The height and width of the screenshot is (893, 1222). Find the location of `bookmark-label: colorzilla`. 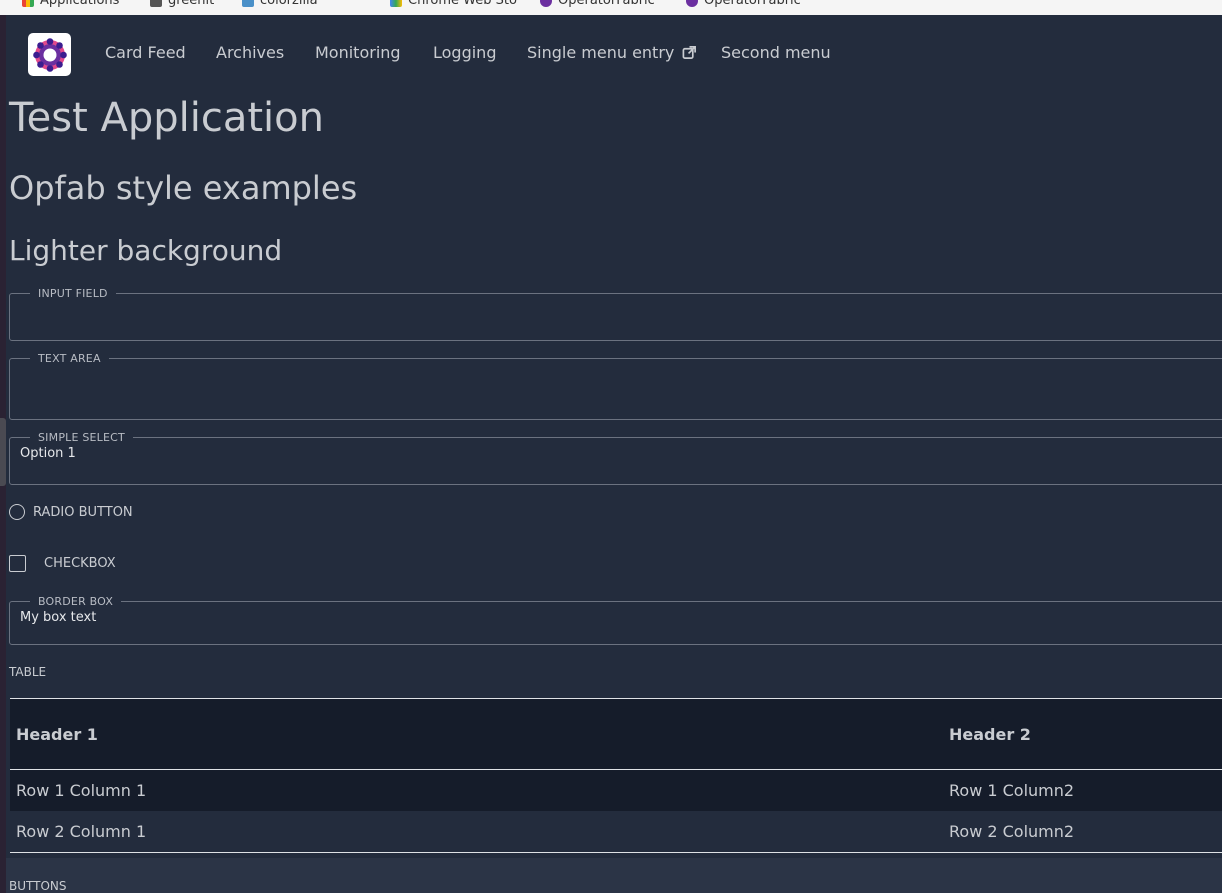

bookmark-label: colorzilla is located at coordinates (289, 4).